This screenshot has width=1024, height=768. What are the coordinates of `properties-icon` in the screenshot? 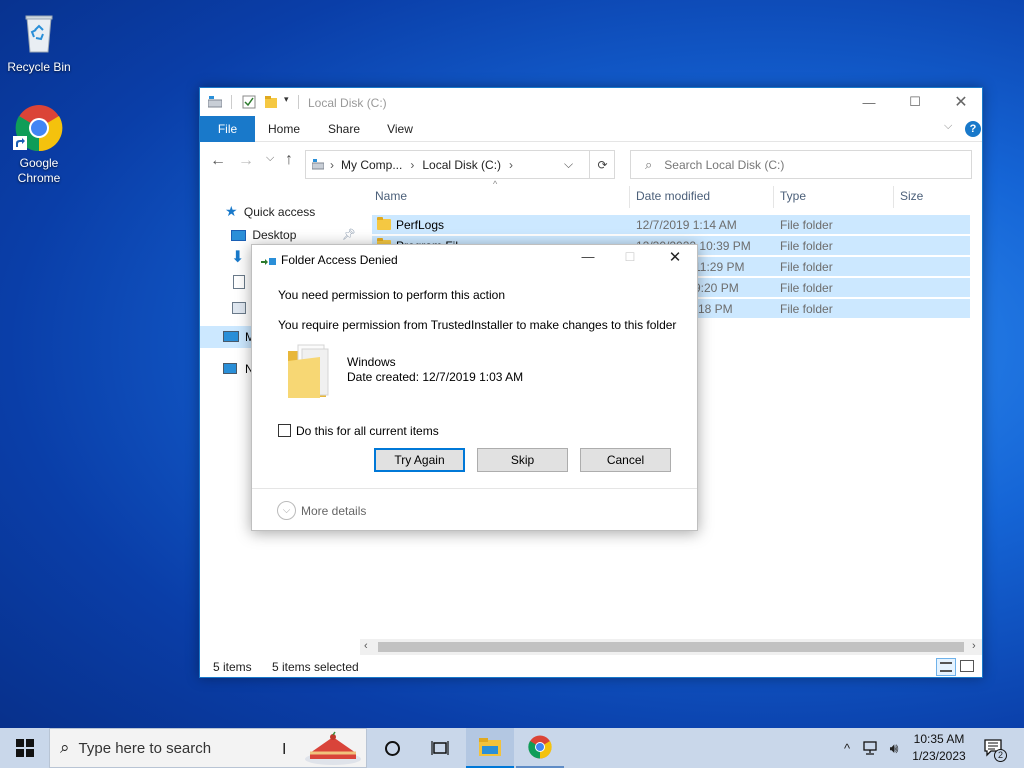 It's located at (249, 102).